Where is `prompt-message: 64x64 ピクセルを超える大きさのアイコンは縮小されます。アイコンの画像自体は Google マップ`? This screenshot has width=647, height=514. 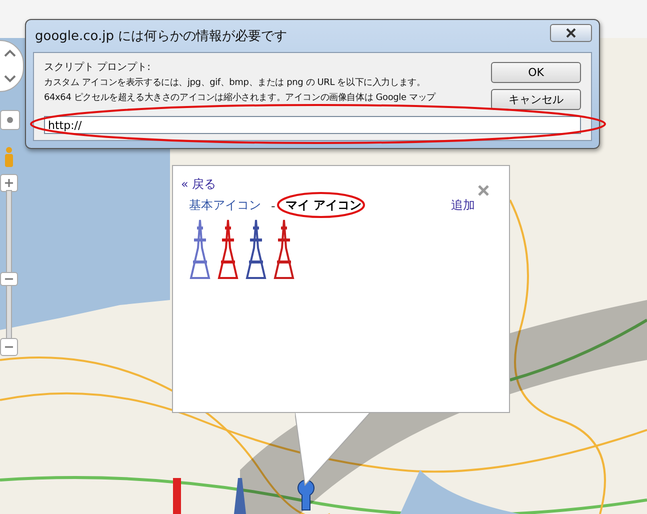
prompt-message: 64x64 ピクセルを超える大きさのアイコンは縮小されます。アイコンの画像自体は Google マップ is located at coordinates (240, 98).